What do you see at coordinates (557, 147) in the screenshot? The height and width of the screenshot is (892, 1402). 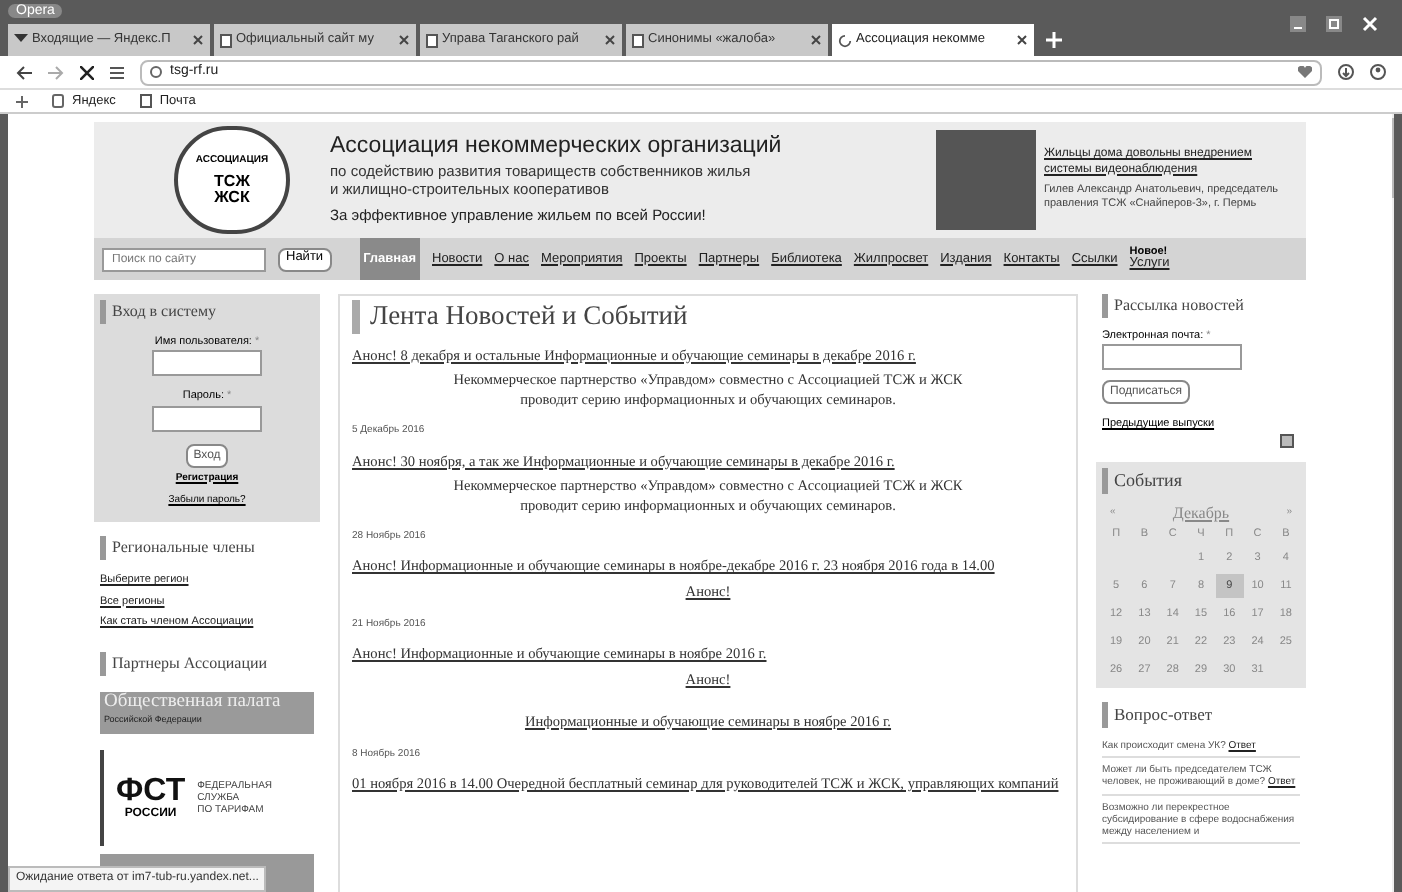 I see `site-title: Ассоциация некоммерческих организаций` at bounding box center [557, 147].